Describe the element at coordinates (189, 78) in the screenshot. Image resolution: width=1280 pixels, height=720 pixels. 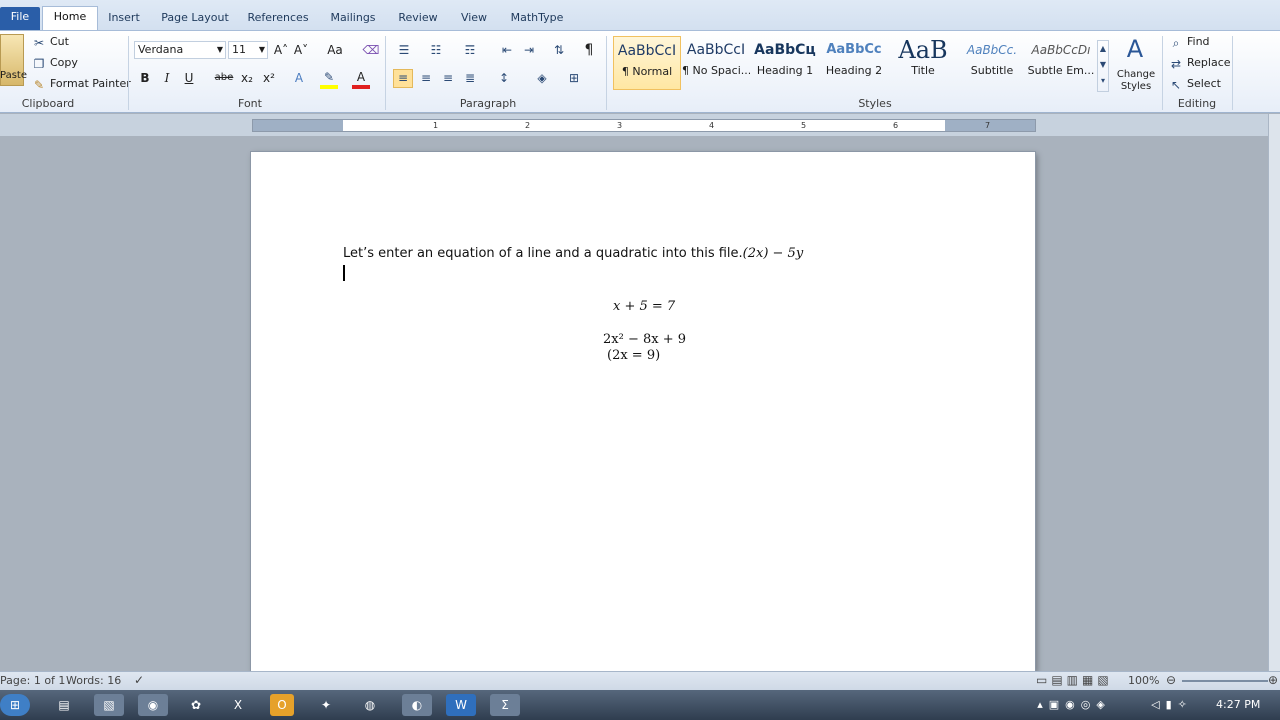
I see `underline-button: U` at that location.